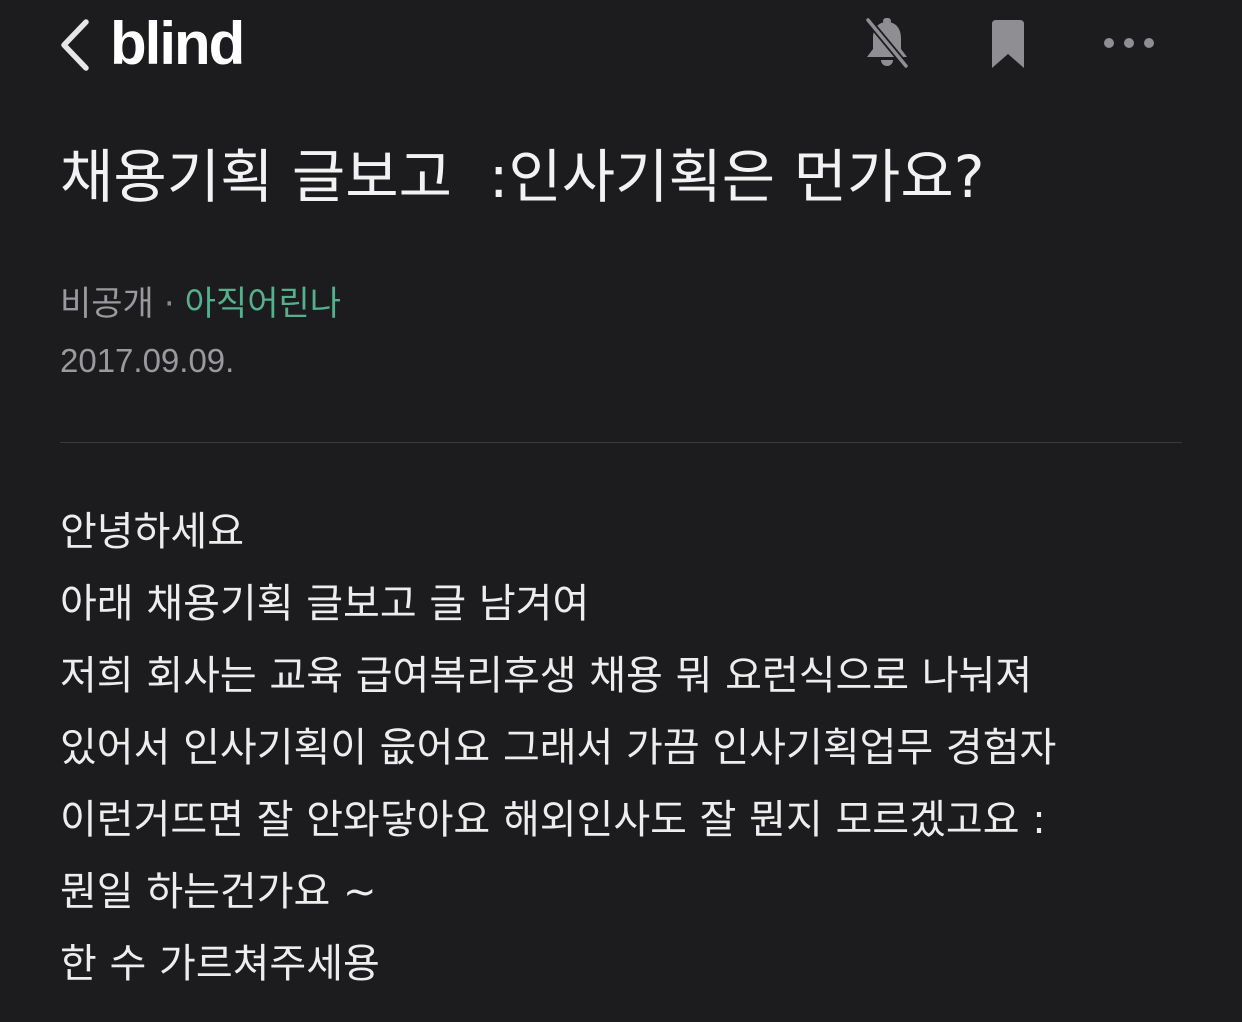 Image resolution: width=1242 pixels, height=1022 pixels. What do you see at coordinates (621, 442) in the screenshot?
I see `divider` at bounding box center [621, 442].